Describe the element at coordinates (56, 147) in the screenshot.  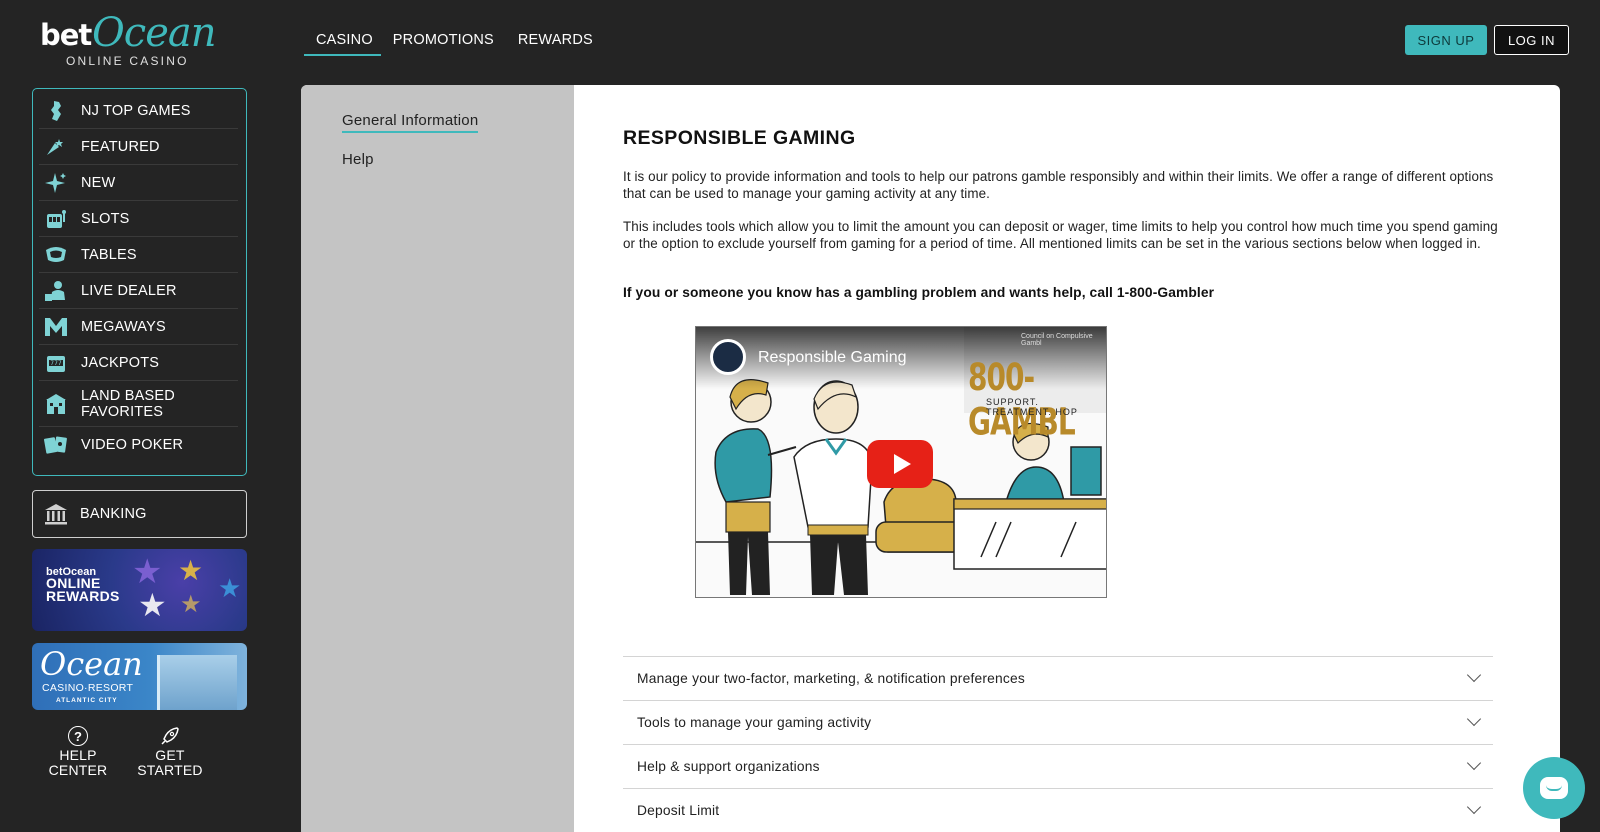
I see `featured-icon` at that location.